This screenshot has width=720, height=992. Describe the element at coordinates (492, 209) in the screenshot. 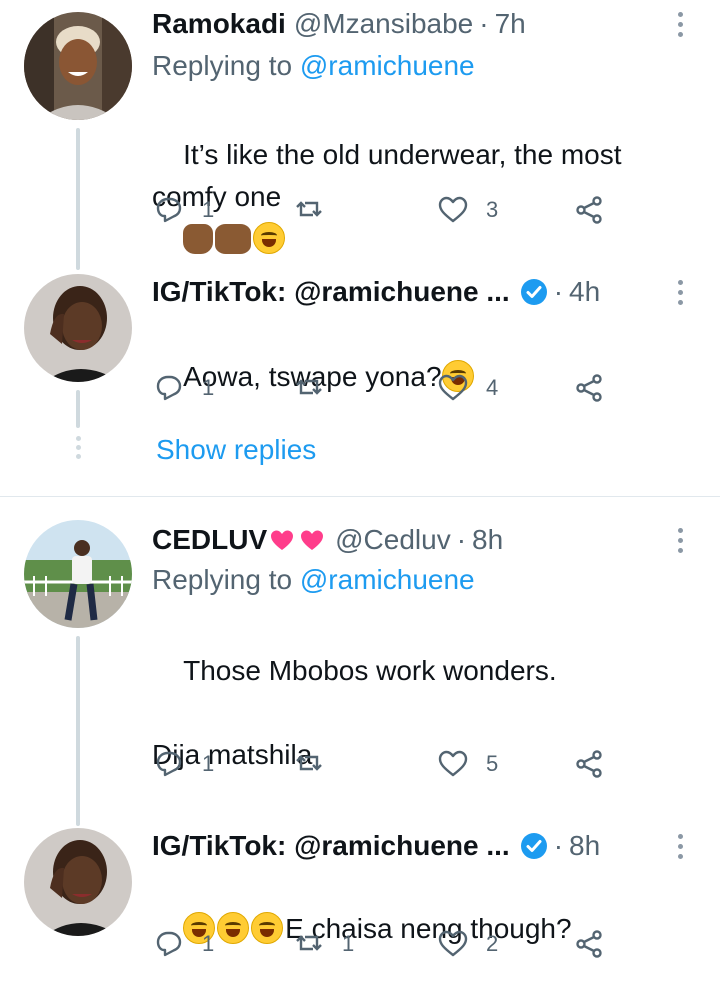

I see `like-count: 3` at that location.